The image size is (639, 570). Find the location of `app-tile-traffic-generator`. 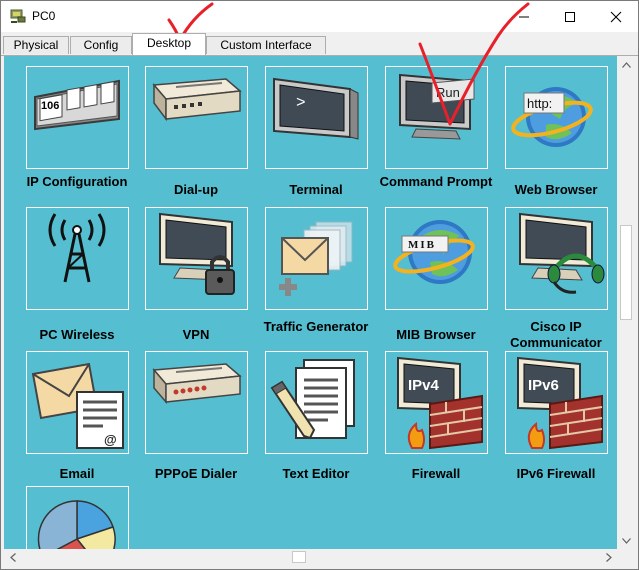

app-tile-traffic-generator is located at coordinates (316, 258).